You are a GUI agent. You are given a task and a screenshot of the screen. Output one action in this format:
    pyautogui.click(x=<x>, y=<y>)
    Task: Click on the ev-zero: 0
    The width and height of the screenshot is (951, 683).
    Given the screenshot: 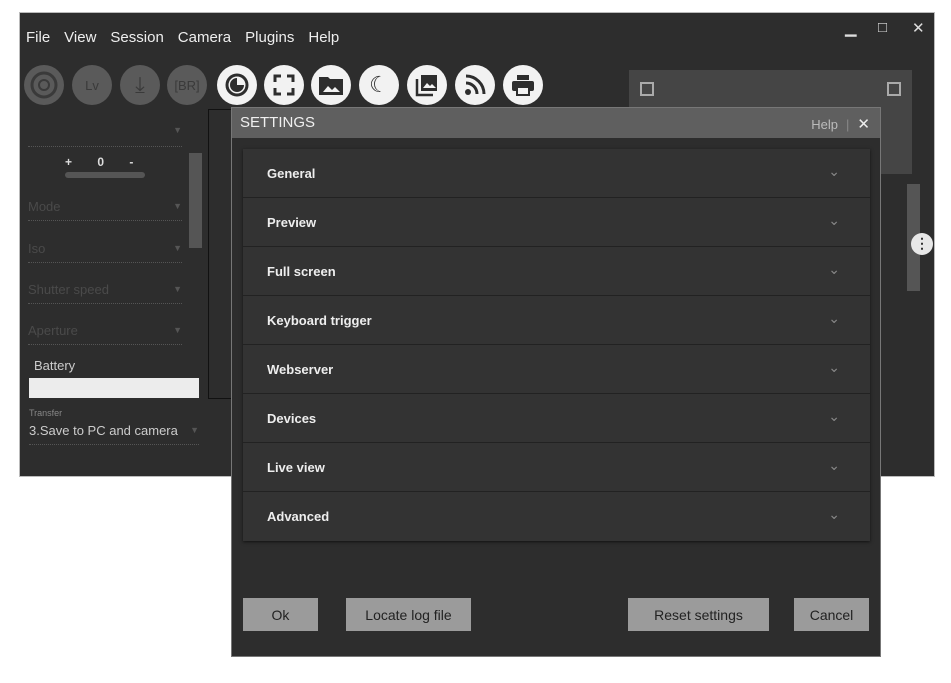 What is the action you would take?
    pyautogui.click(x=101, y=162)
    